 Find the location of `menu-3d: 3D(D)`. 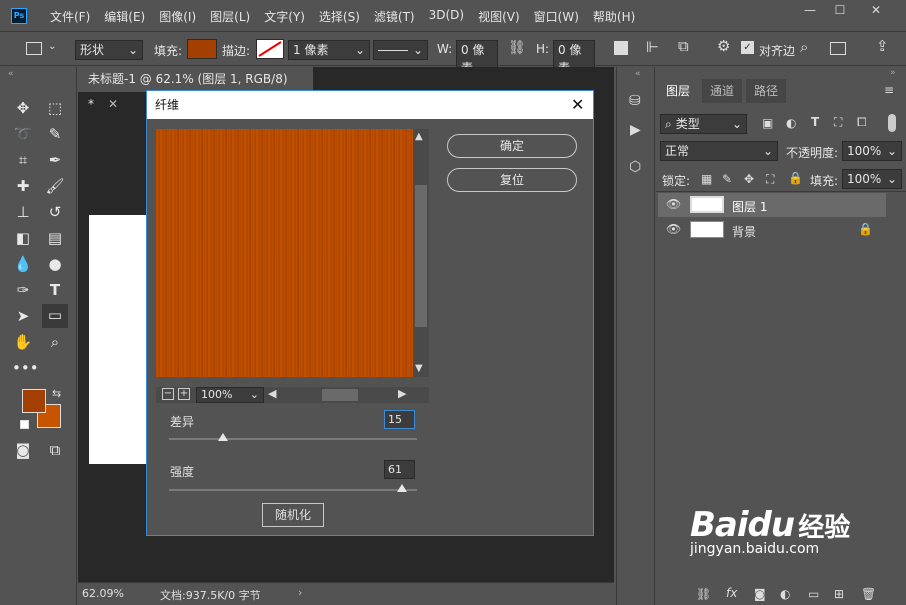

menu-3d: 3D(D) is located at coordinates (446, 16).